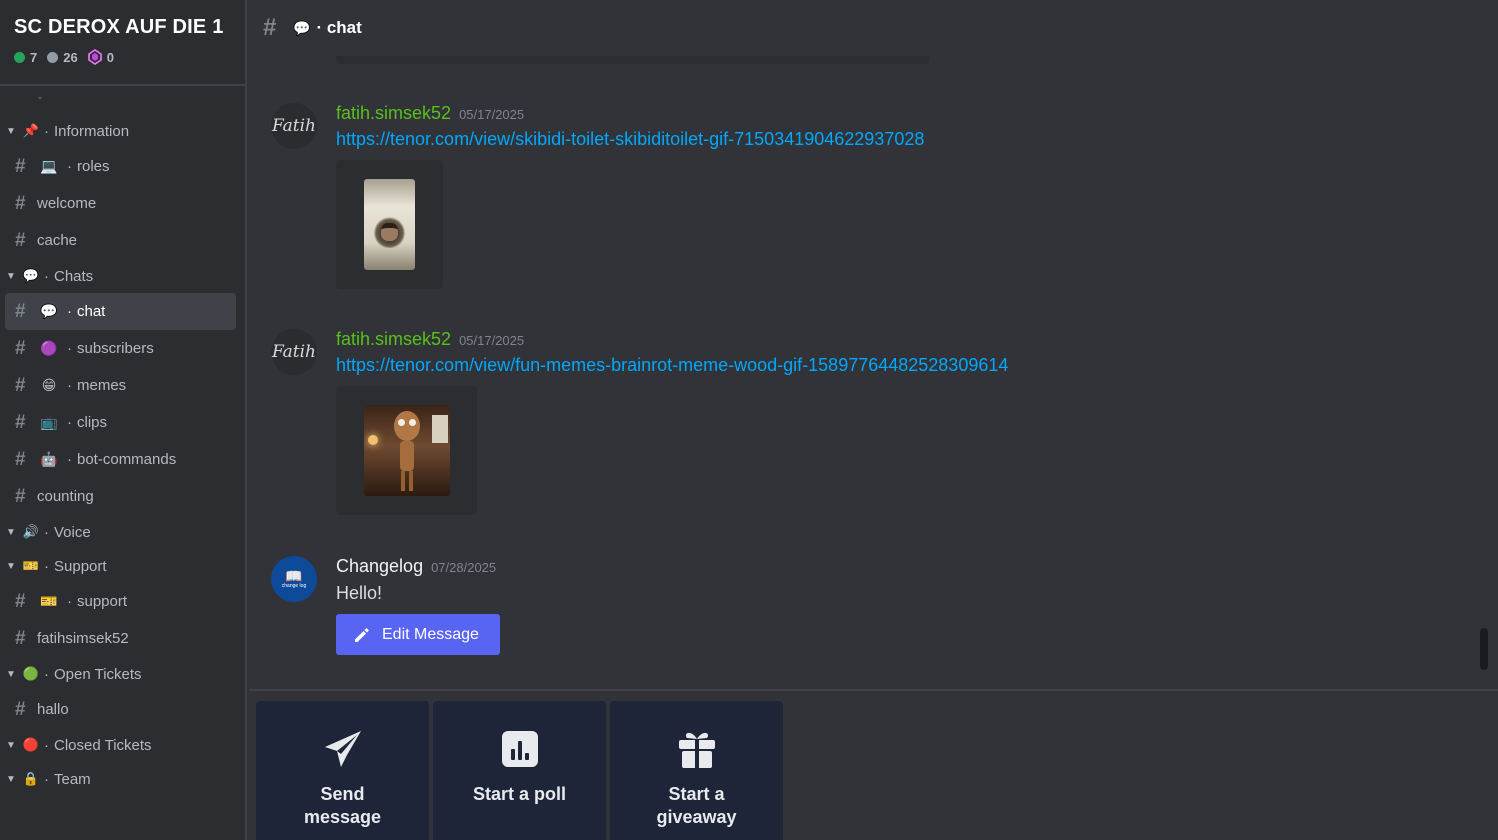  I want to click on message-author: Changelog, so click(379, 566).